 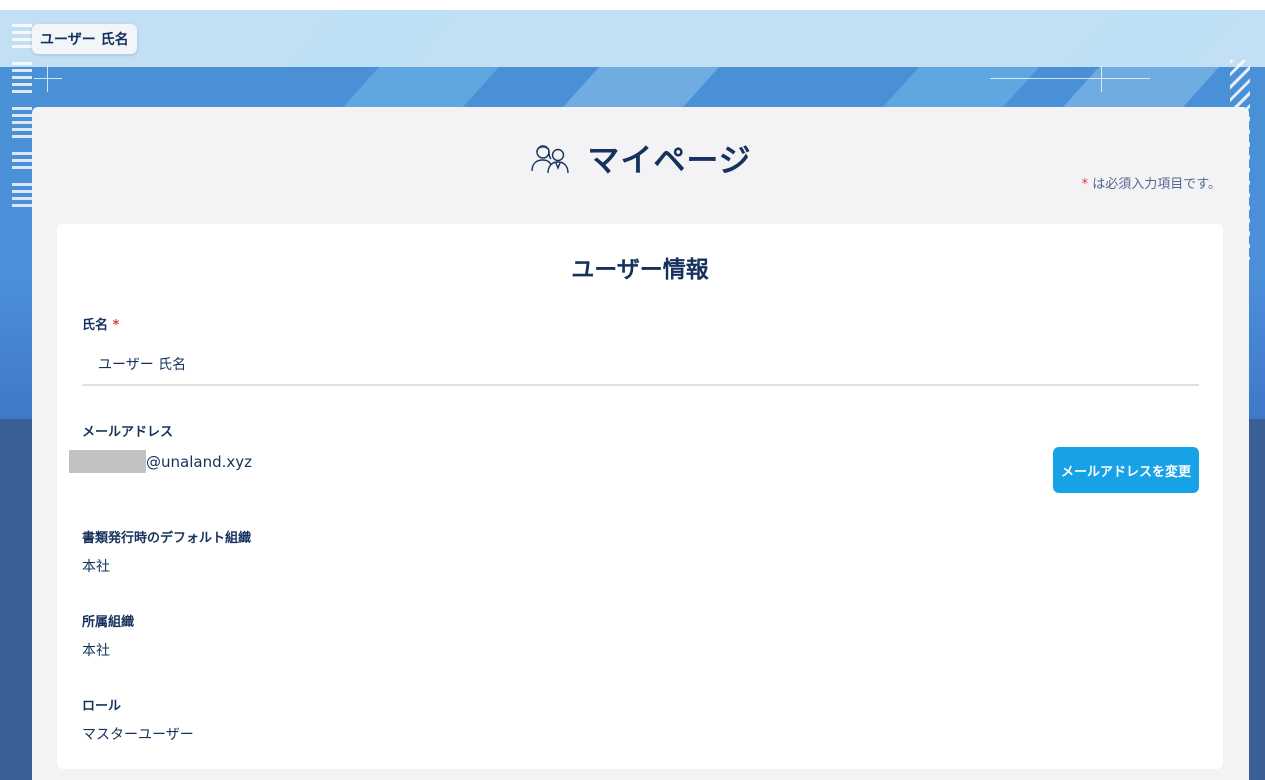 I want to click on email-value: @unaland.xyz, so click(x=160, y=461).